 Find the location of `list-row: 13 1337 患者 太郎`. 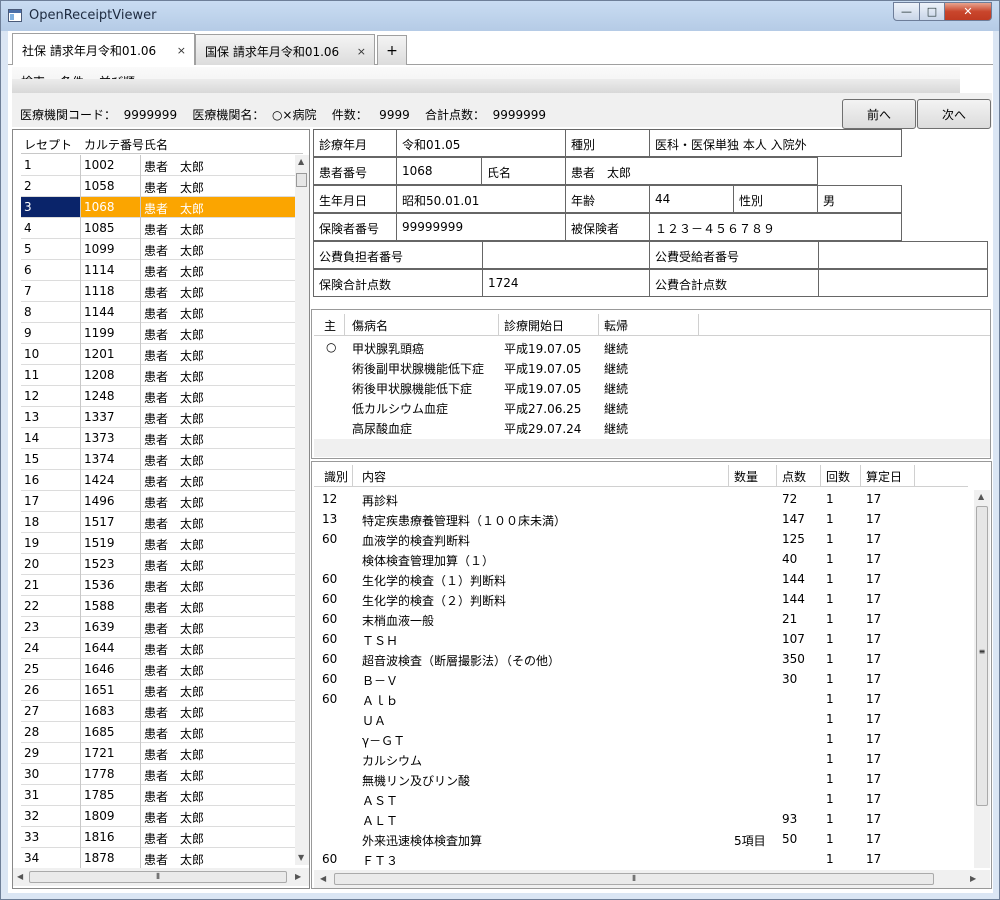

list-row: 13 1337 患者 太郎 is located at coordinates (158, 417).